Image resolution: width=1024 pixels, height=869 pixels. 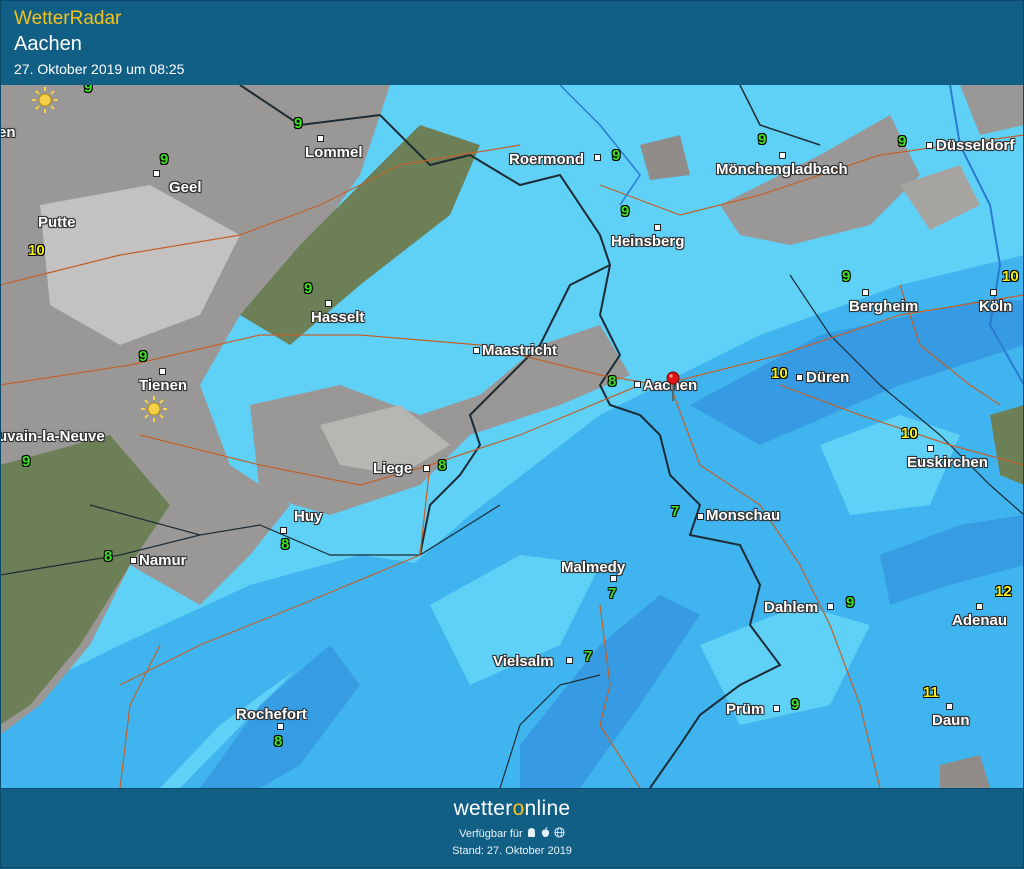 I want to click on city-label: Bergheim, so click(x=884, y=306).